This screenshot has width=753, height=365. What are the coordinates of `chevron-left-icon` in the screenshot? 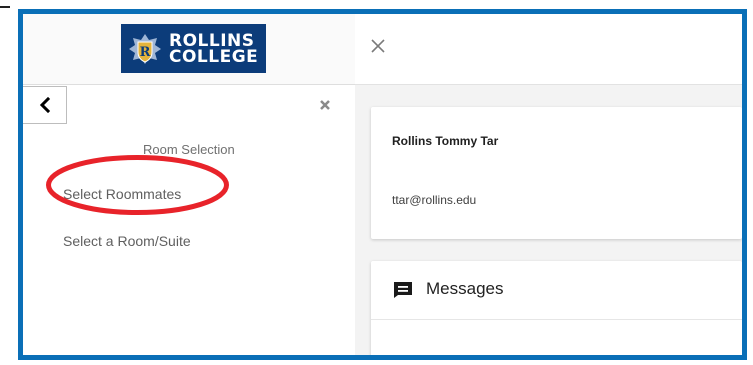 It's located at (44, 105).